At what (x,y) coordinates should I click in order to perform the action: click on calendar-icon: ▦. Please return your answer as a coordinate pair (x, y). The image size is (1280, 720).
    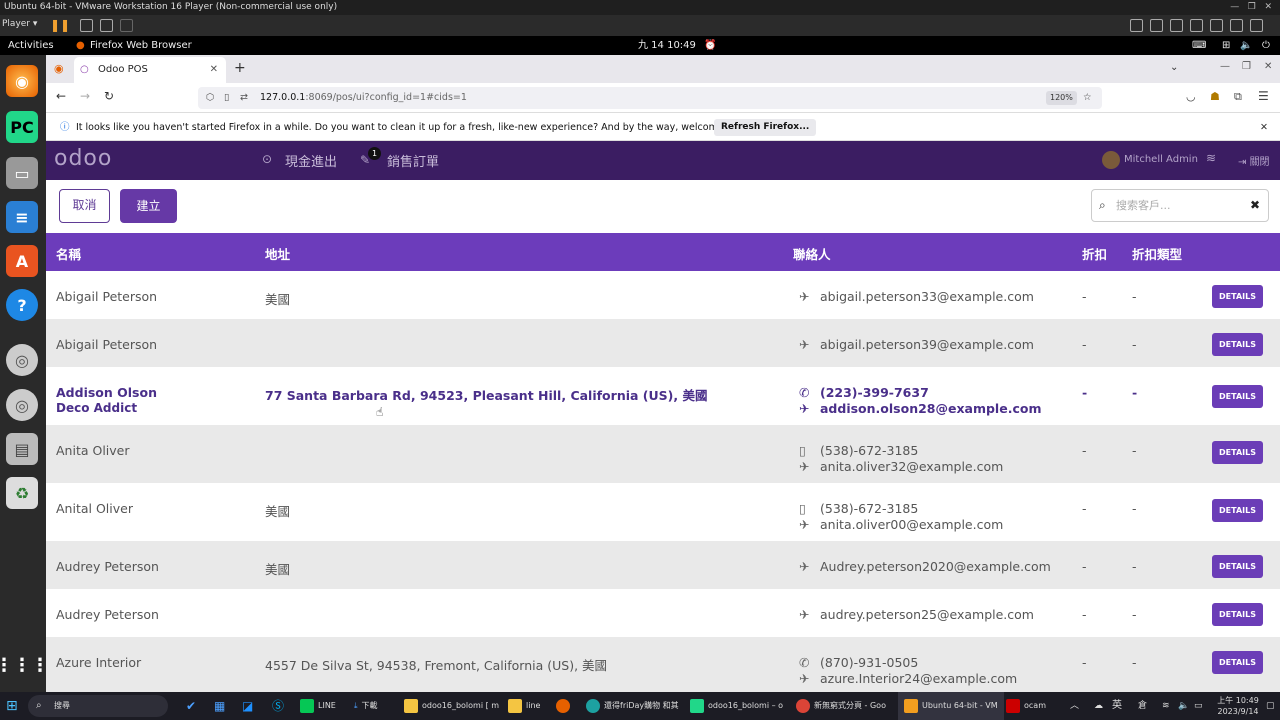
    Looking at the image, I should click on (219, 706).